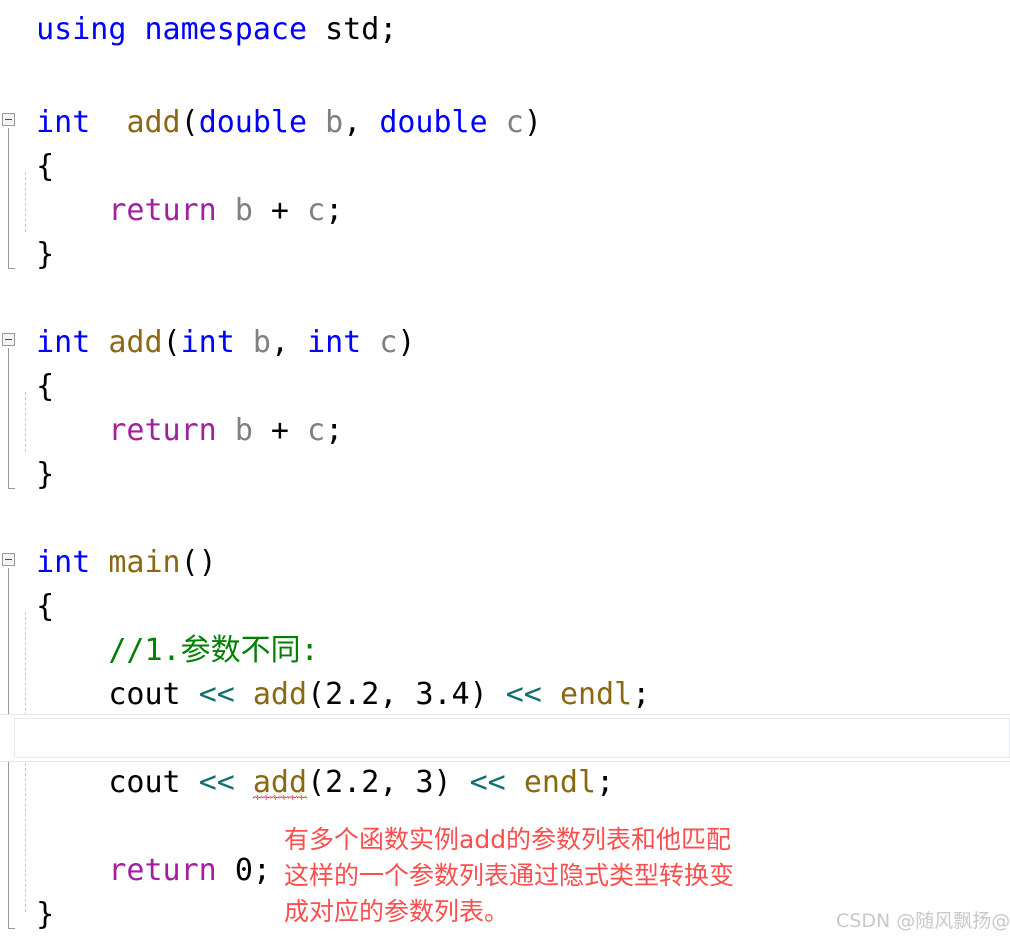 The height and width of the screenshot is (941, 1010). What do you see at coordinates (508, 839) in the screenshot?
I see `annotation-line: 有多个函数实例add的参数列表和他匹配` at bounding box center [508, 839].